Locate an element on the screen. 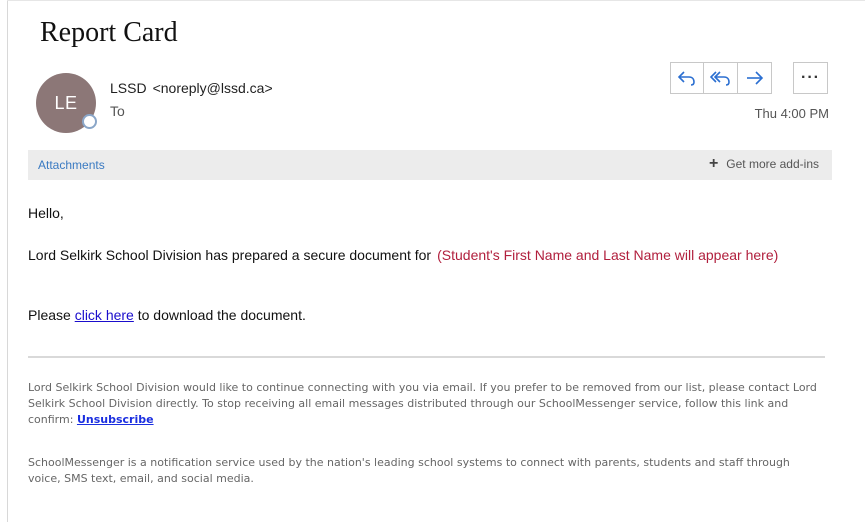 The image size is (865, 522). reading-pane-top-border is located at coordinates (436, 0).